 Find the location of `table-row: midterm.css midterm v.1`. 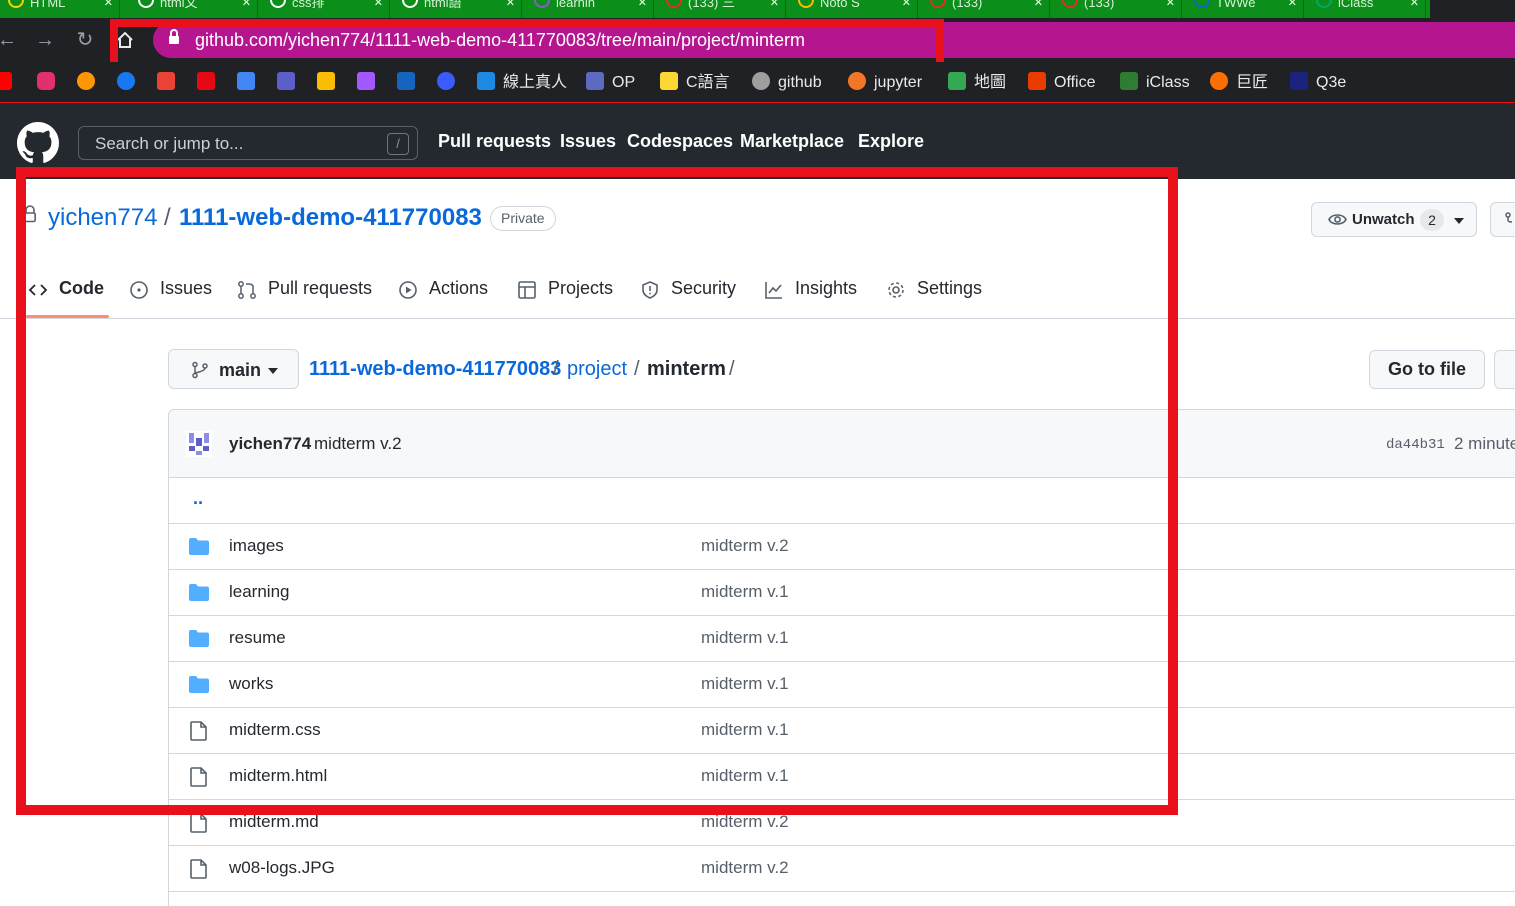

table-row: midterm.css midterm v.1 is located at coordinates (842, 731).